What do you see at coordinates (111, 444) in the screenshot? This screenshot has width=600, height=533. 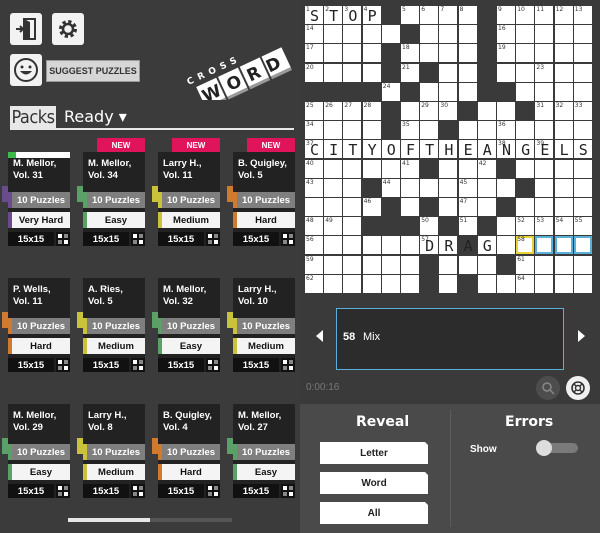 I see `pack-card: Larry H., Vol. 8 10 Puzzles Medium 15x15` at bounding box center [111, 444].